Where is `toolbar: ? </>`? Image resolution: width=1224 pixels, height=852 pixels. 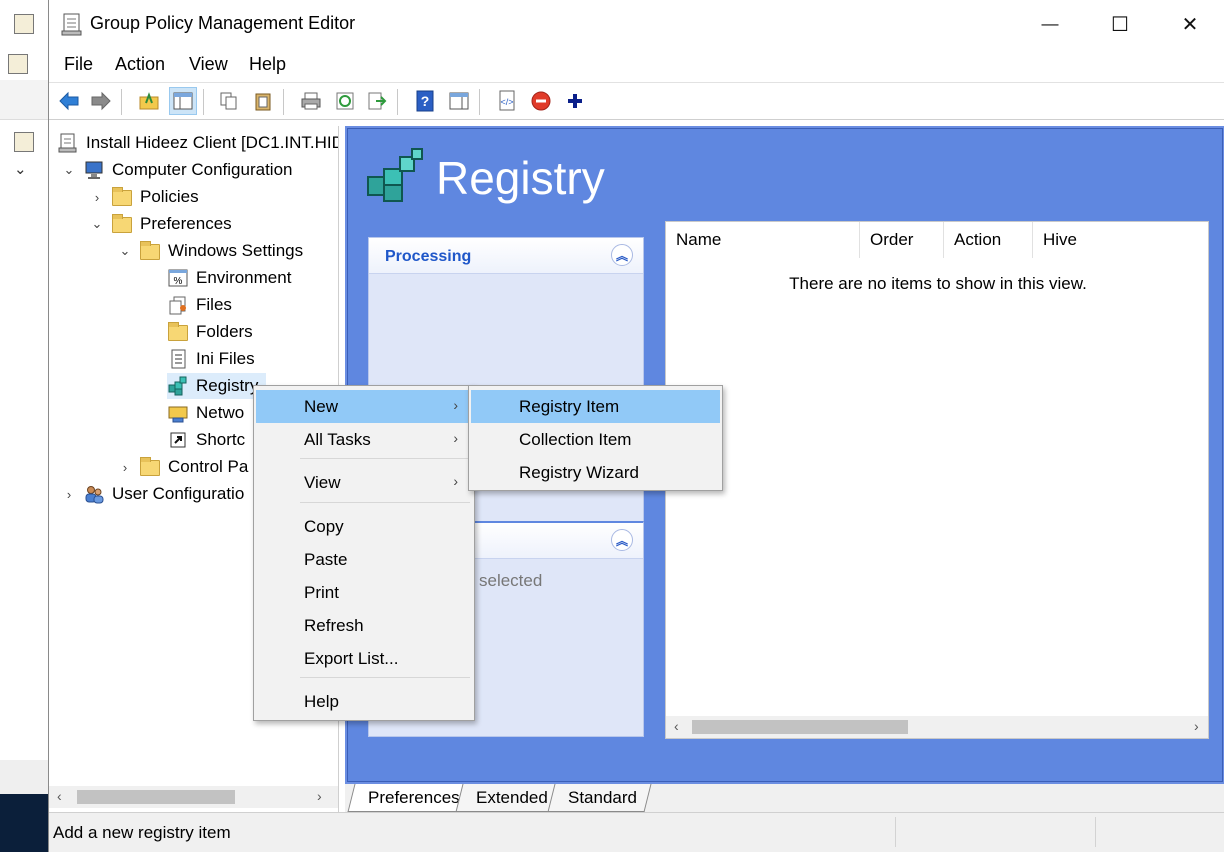 toolbar: ? </> is located at coordinates (636, 101).